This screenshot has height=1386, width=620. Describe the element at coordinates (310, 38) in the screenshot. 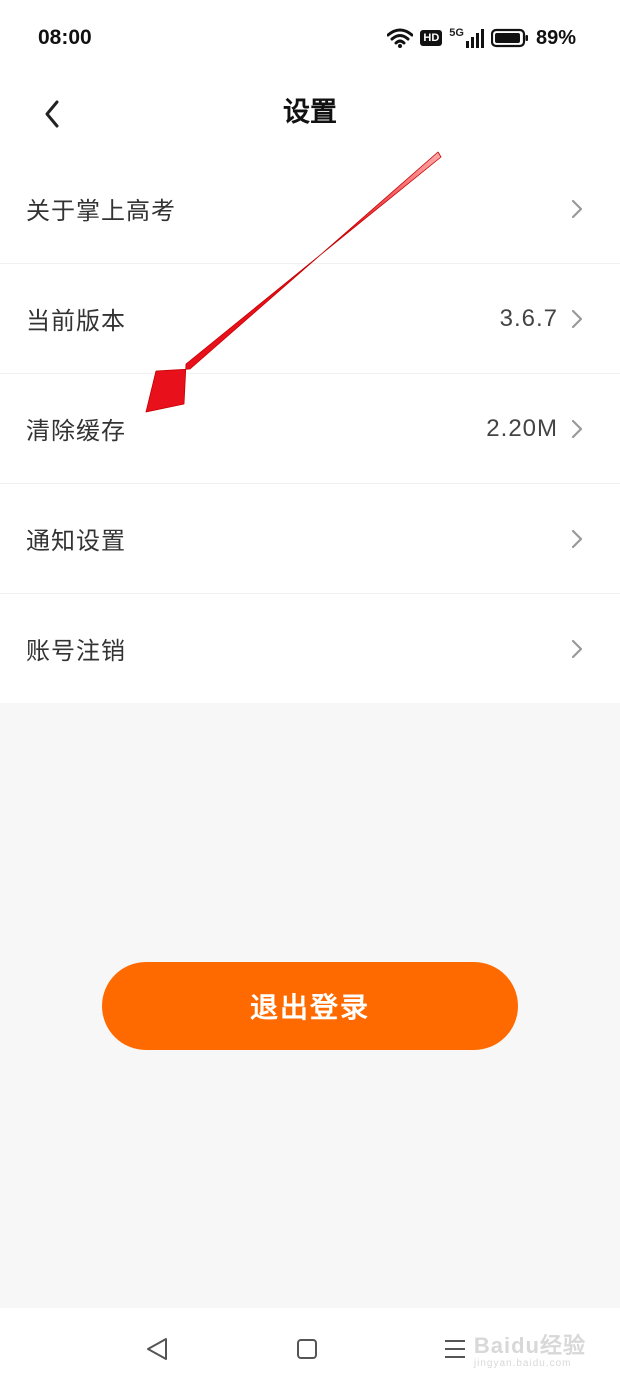

I see `status-bar: 08:00 HD 5G 89%` at that location.